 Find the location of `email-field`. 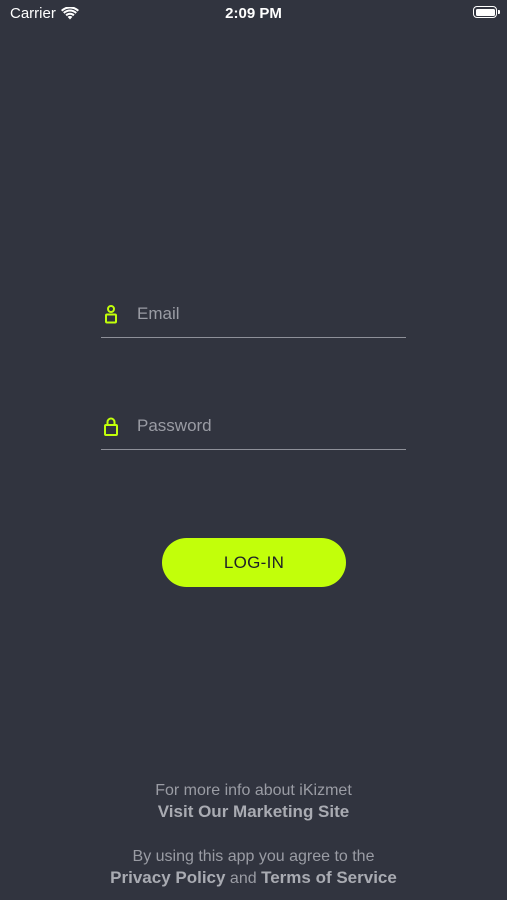

email-field is located at coordinates (253, 318).